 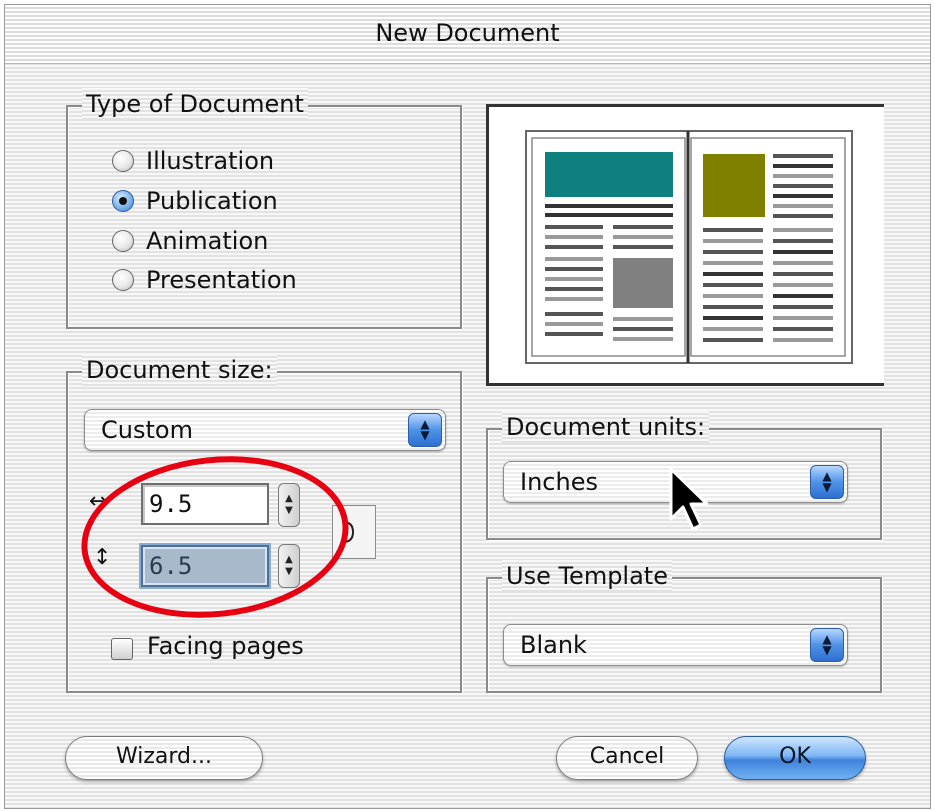 What do you see at coordinates (675, 645) in the screenshot?
I see `use-template-popup: Blank ▲ ▼` at bounding box center [675, 645].